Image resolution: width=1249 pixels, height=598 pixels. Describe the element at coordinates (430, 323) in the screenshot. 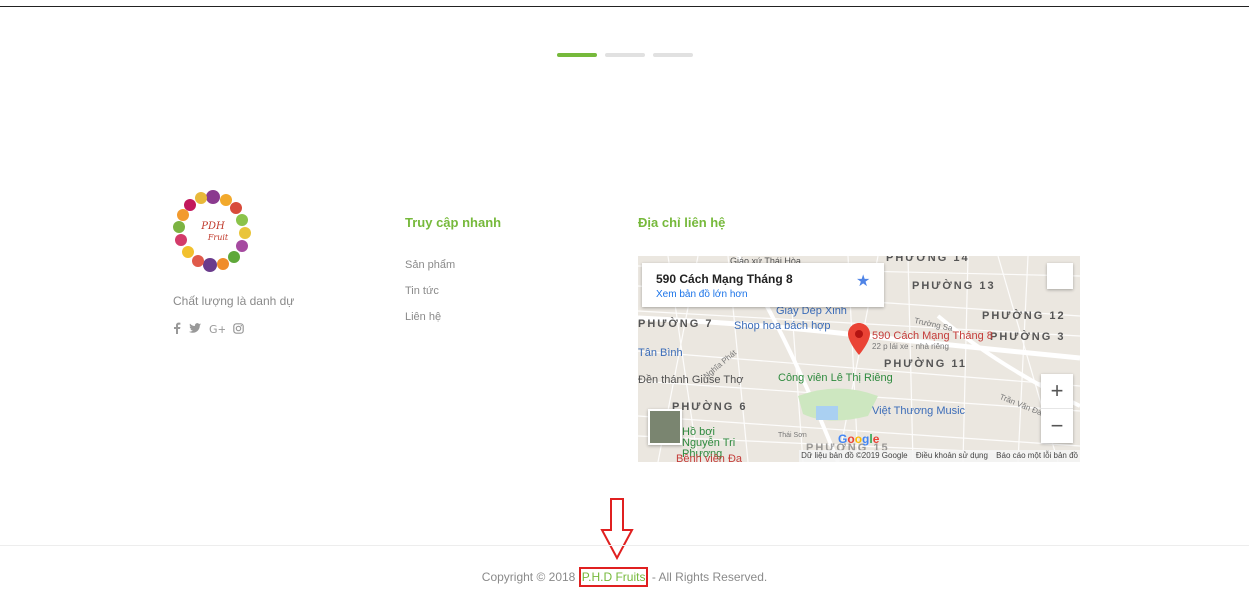

I see `quick-link-contact: Liên hệ` at that location.